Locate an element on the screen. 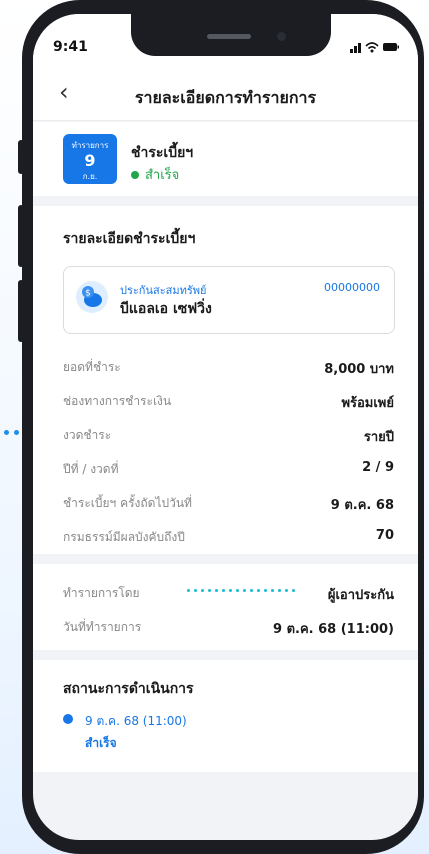 This screenshot has width=429, height=854. row-value: พร้อมเพย์ is located at coordinates (367, 403).